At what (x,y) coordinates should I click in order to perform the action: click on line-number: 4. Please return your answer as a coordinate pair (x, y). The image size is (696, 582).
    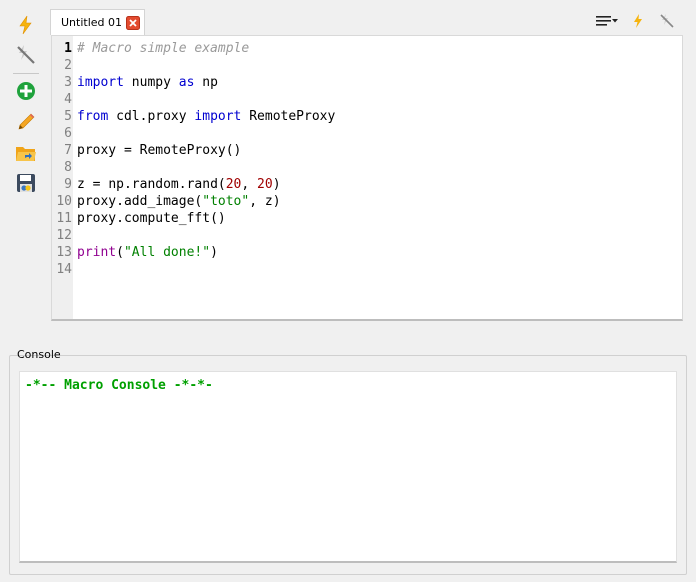
    Looking at the image, I should click on (68, 99).